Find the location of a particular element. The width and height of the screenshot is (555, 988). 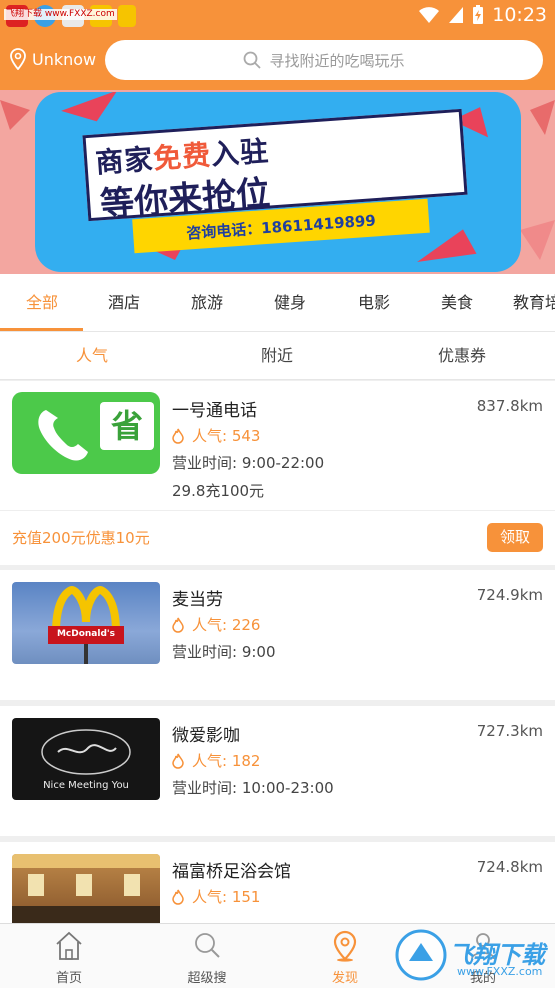

merchant-thumbnail: Nice Meeting You is located at coordinates (86, 759).